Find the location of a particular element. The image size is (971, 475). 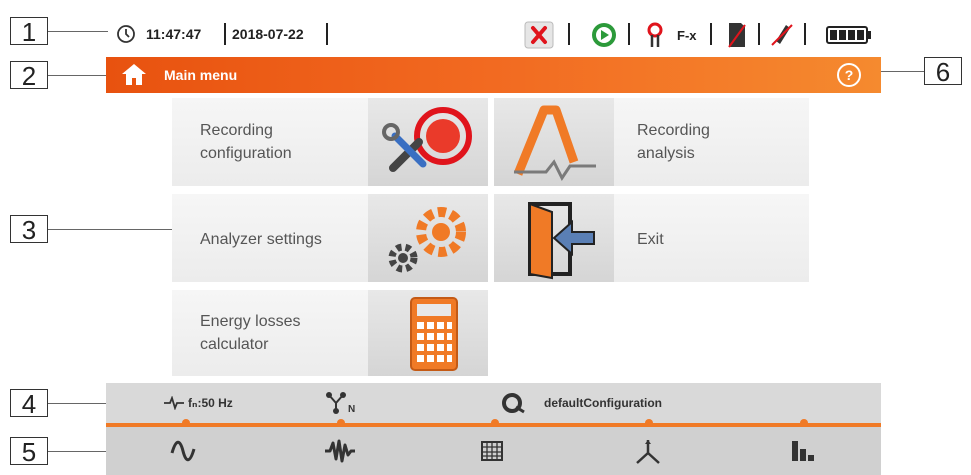

network-type-icon: N is located at coordinates (342, 404).